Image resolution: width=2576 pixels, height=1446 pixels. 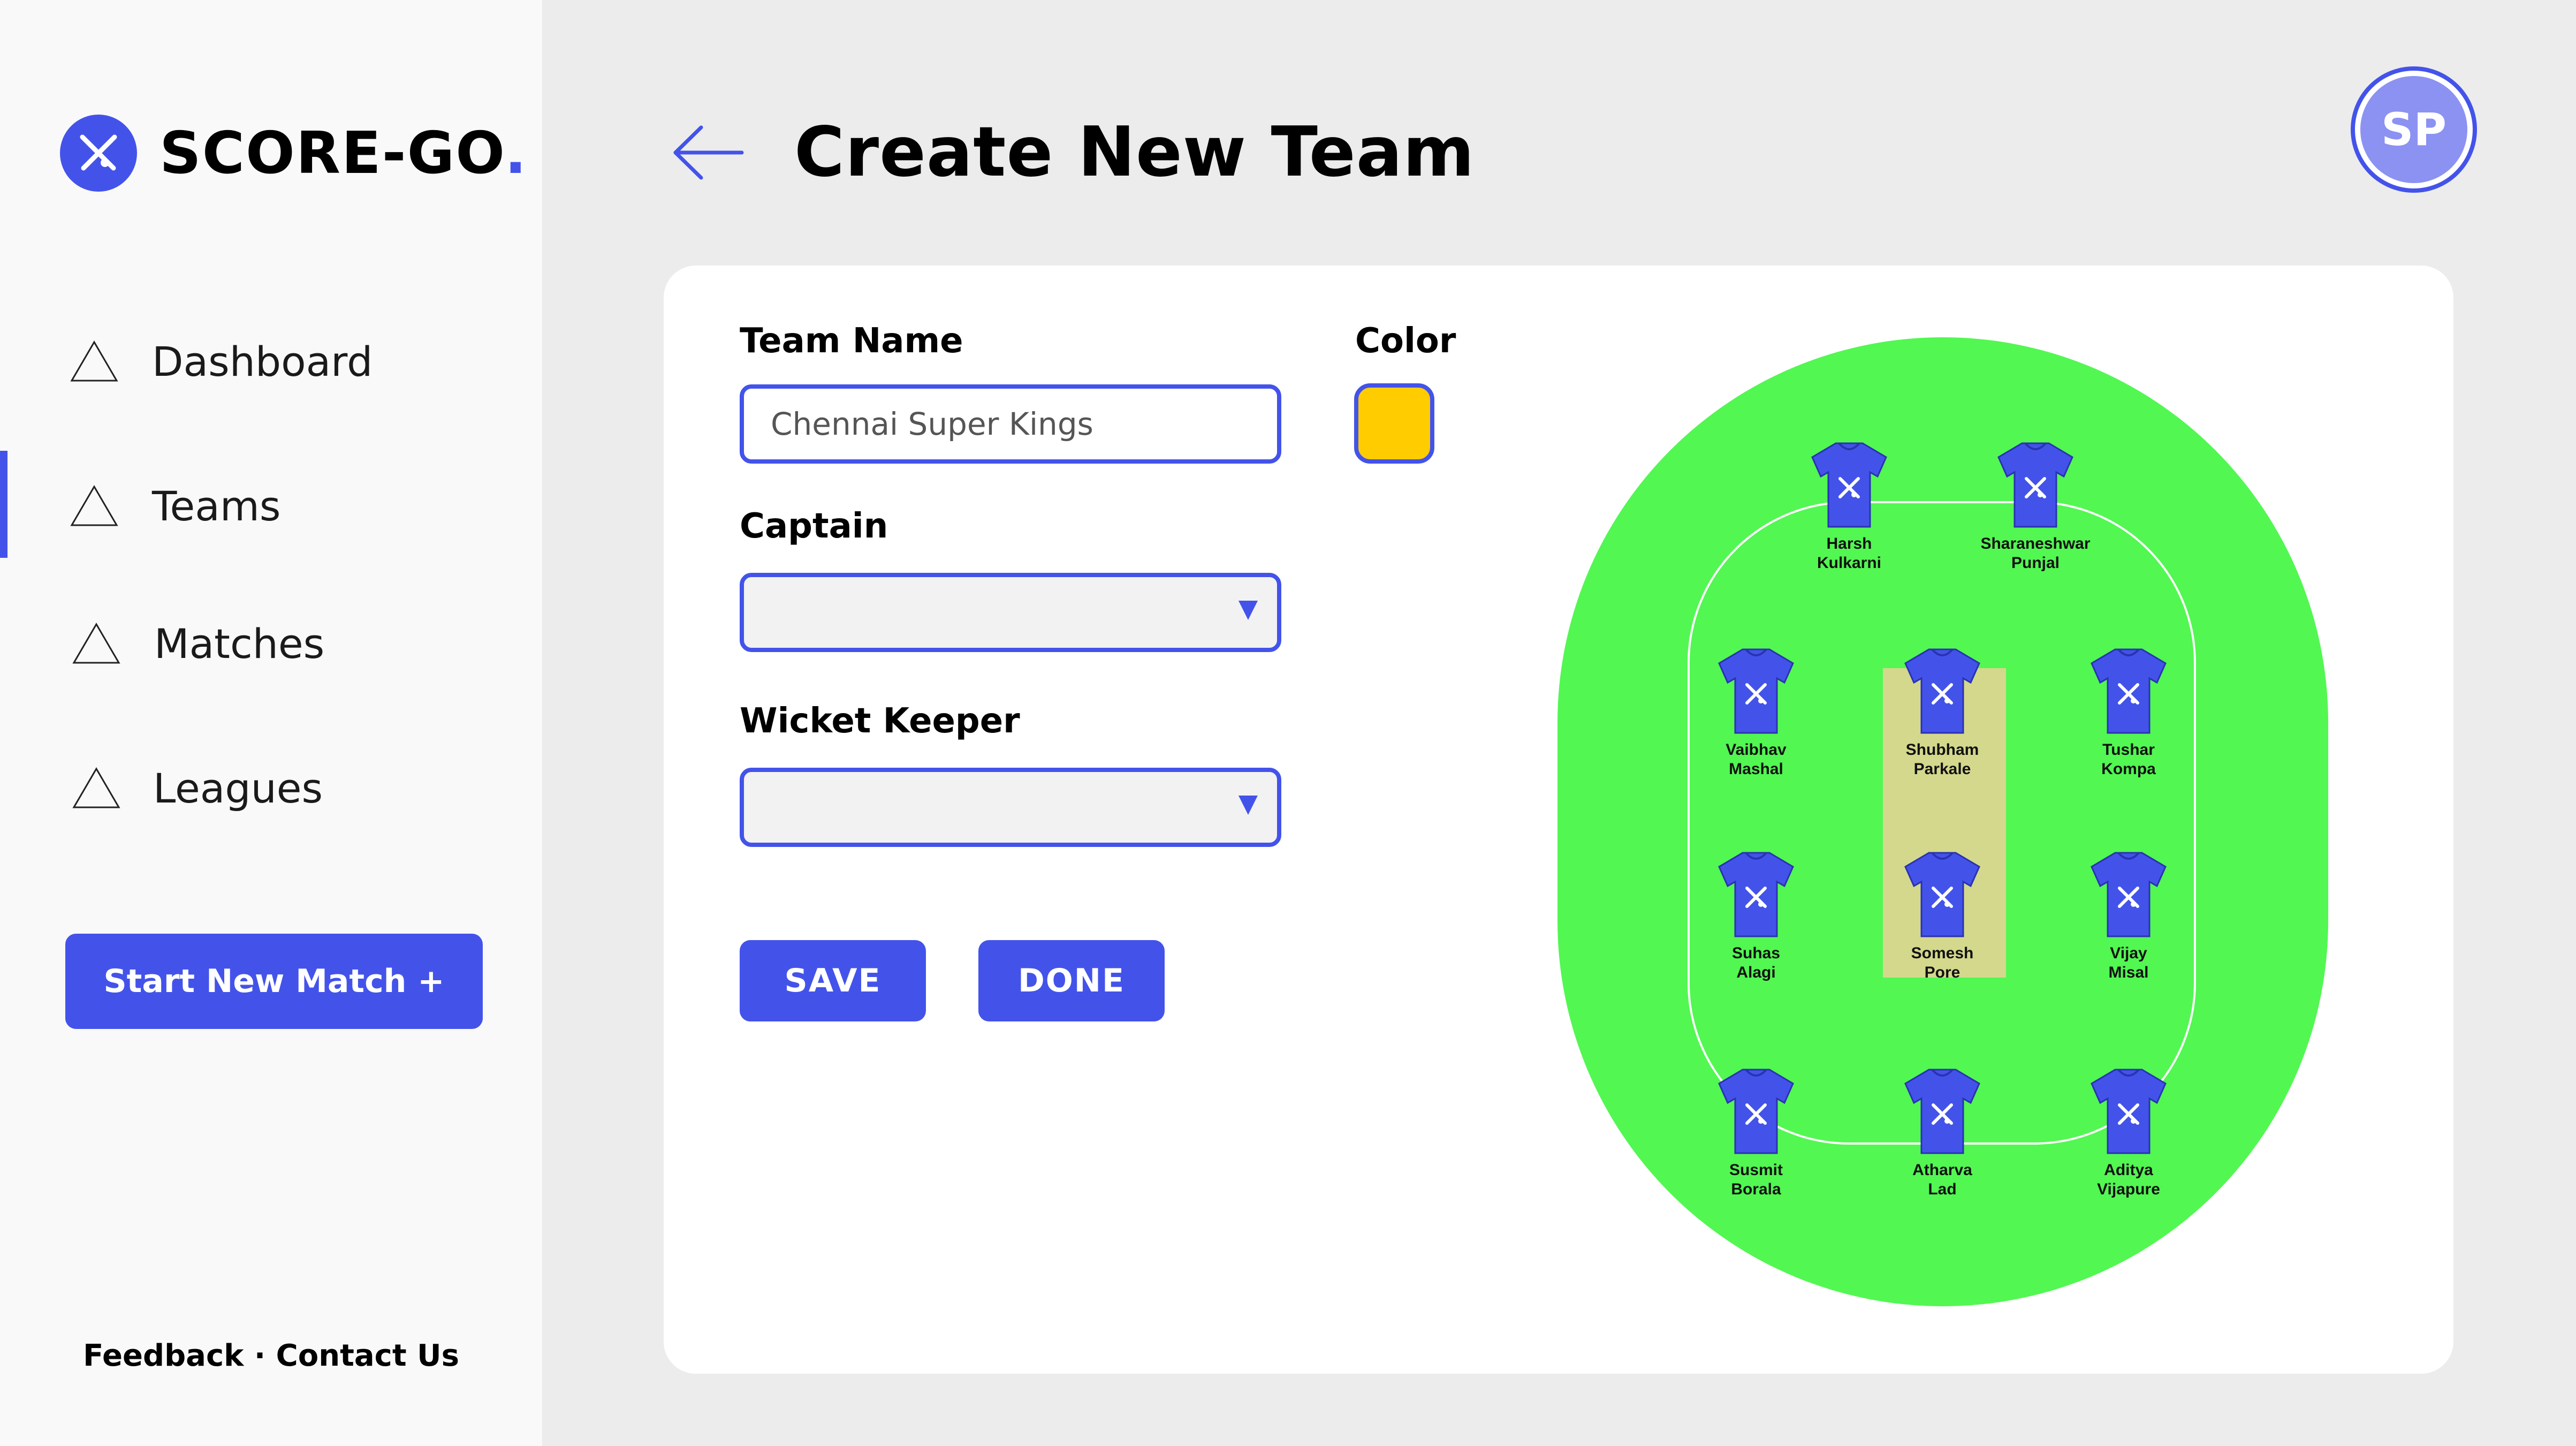 I want to click on sidebar-item-matches: Matches, so click(x=271, y=643).